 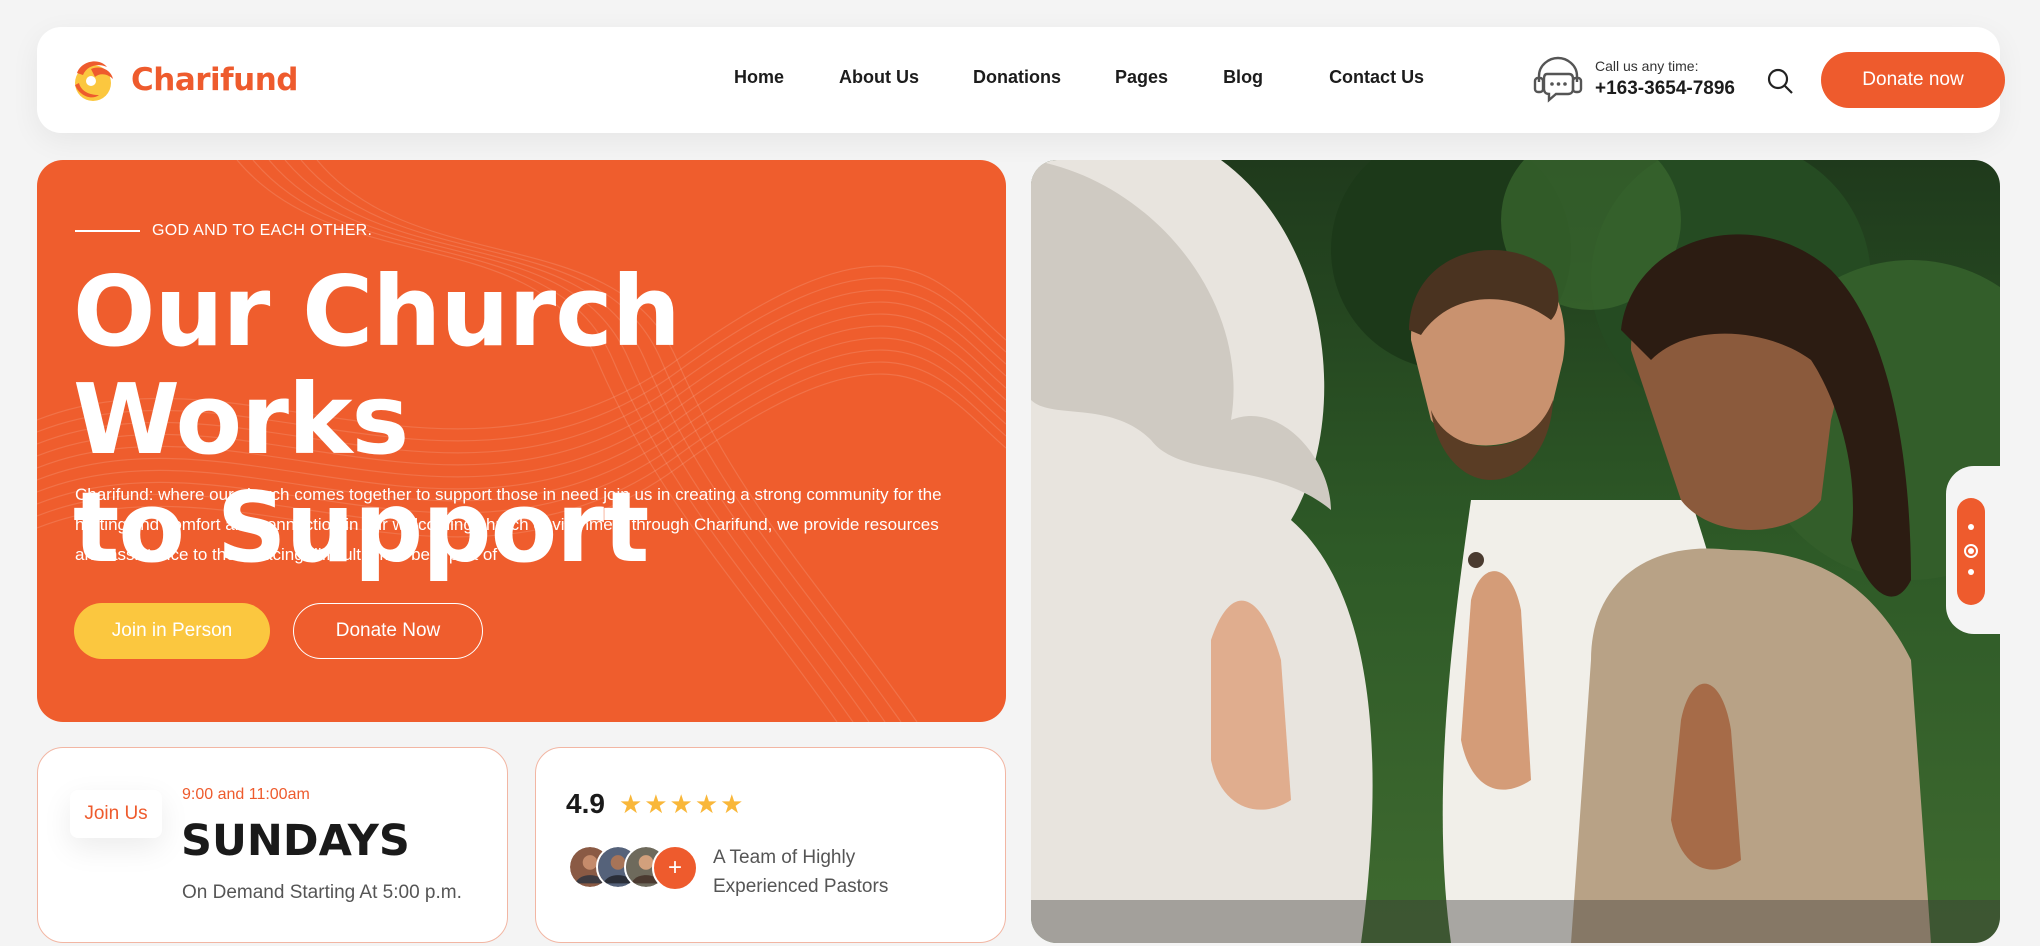 What do you see at coordinates (801, 886) in the screenshot?
I see `team-text-line2: Experienced Pastors` at bounding box center [801, 886].